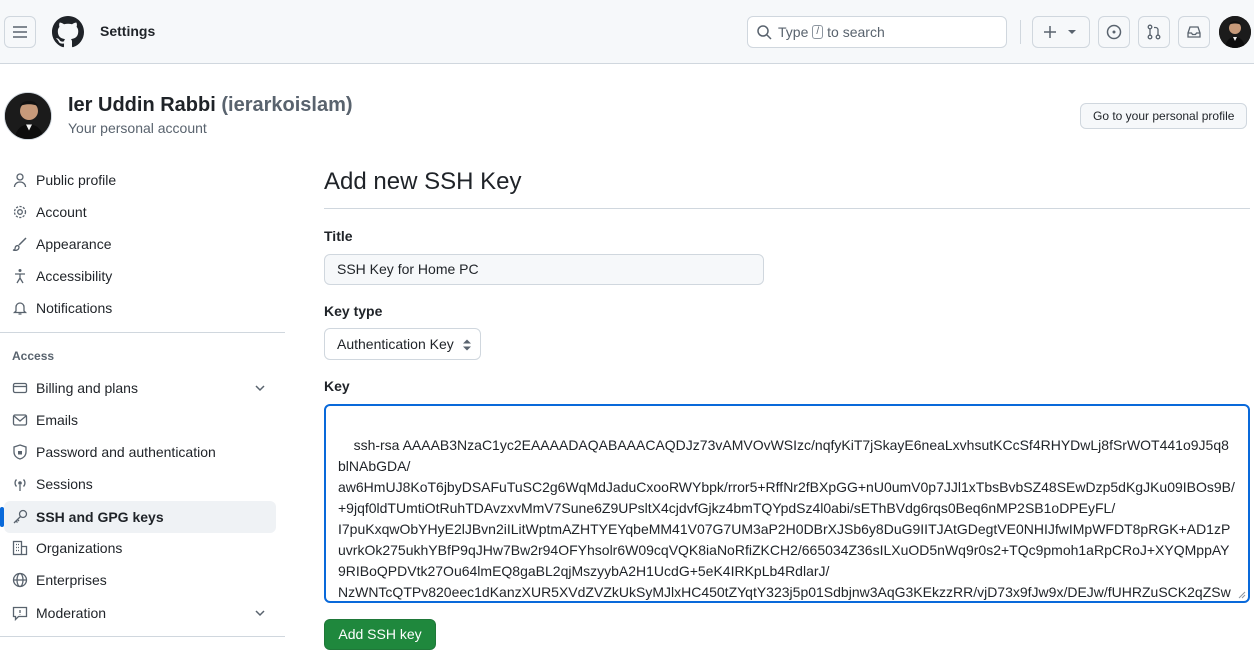 Image resolution: width=1254 pixels, height=652 pixels. I want to click on shield-lock-icon, so click(20, 452).